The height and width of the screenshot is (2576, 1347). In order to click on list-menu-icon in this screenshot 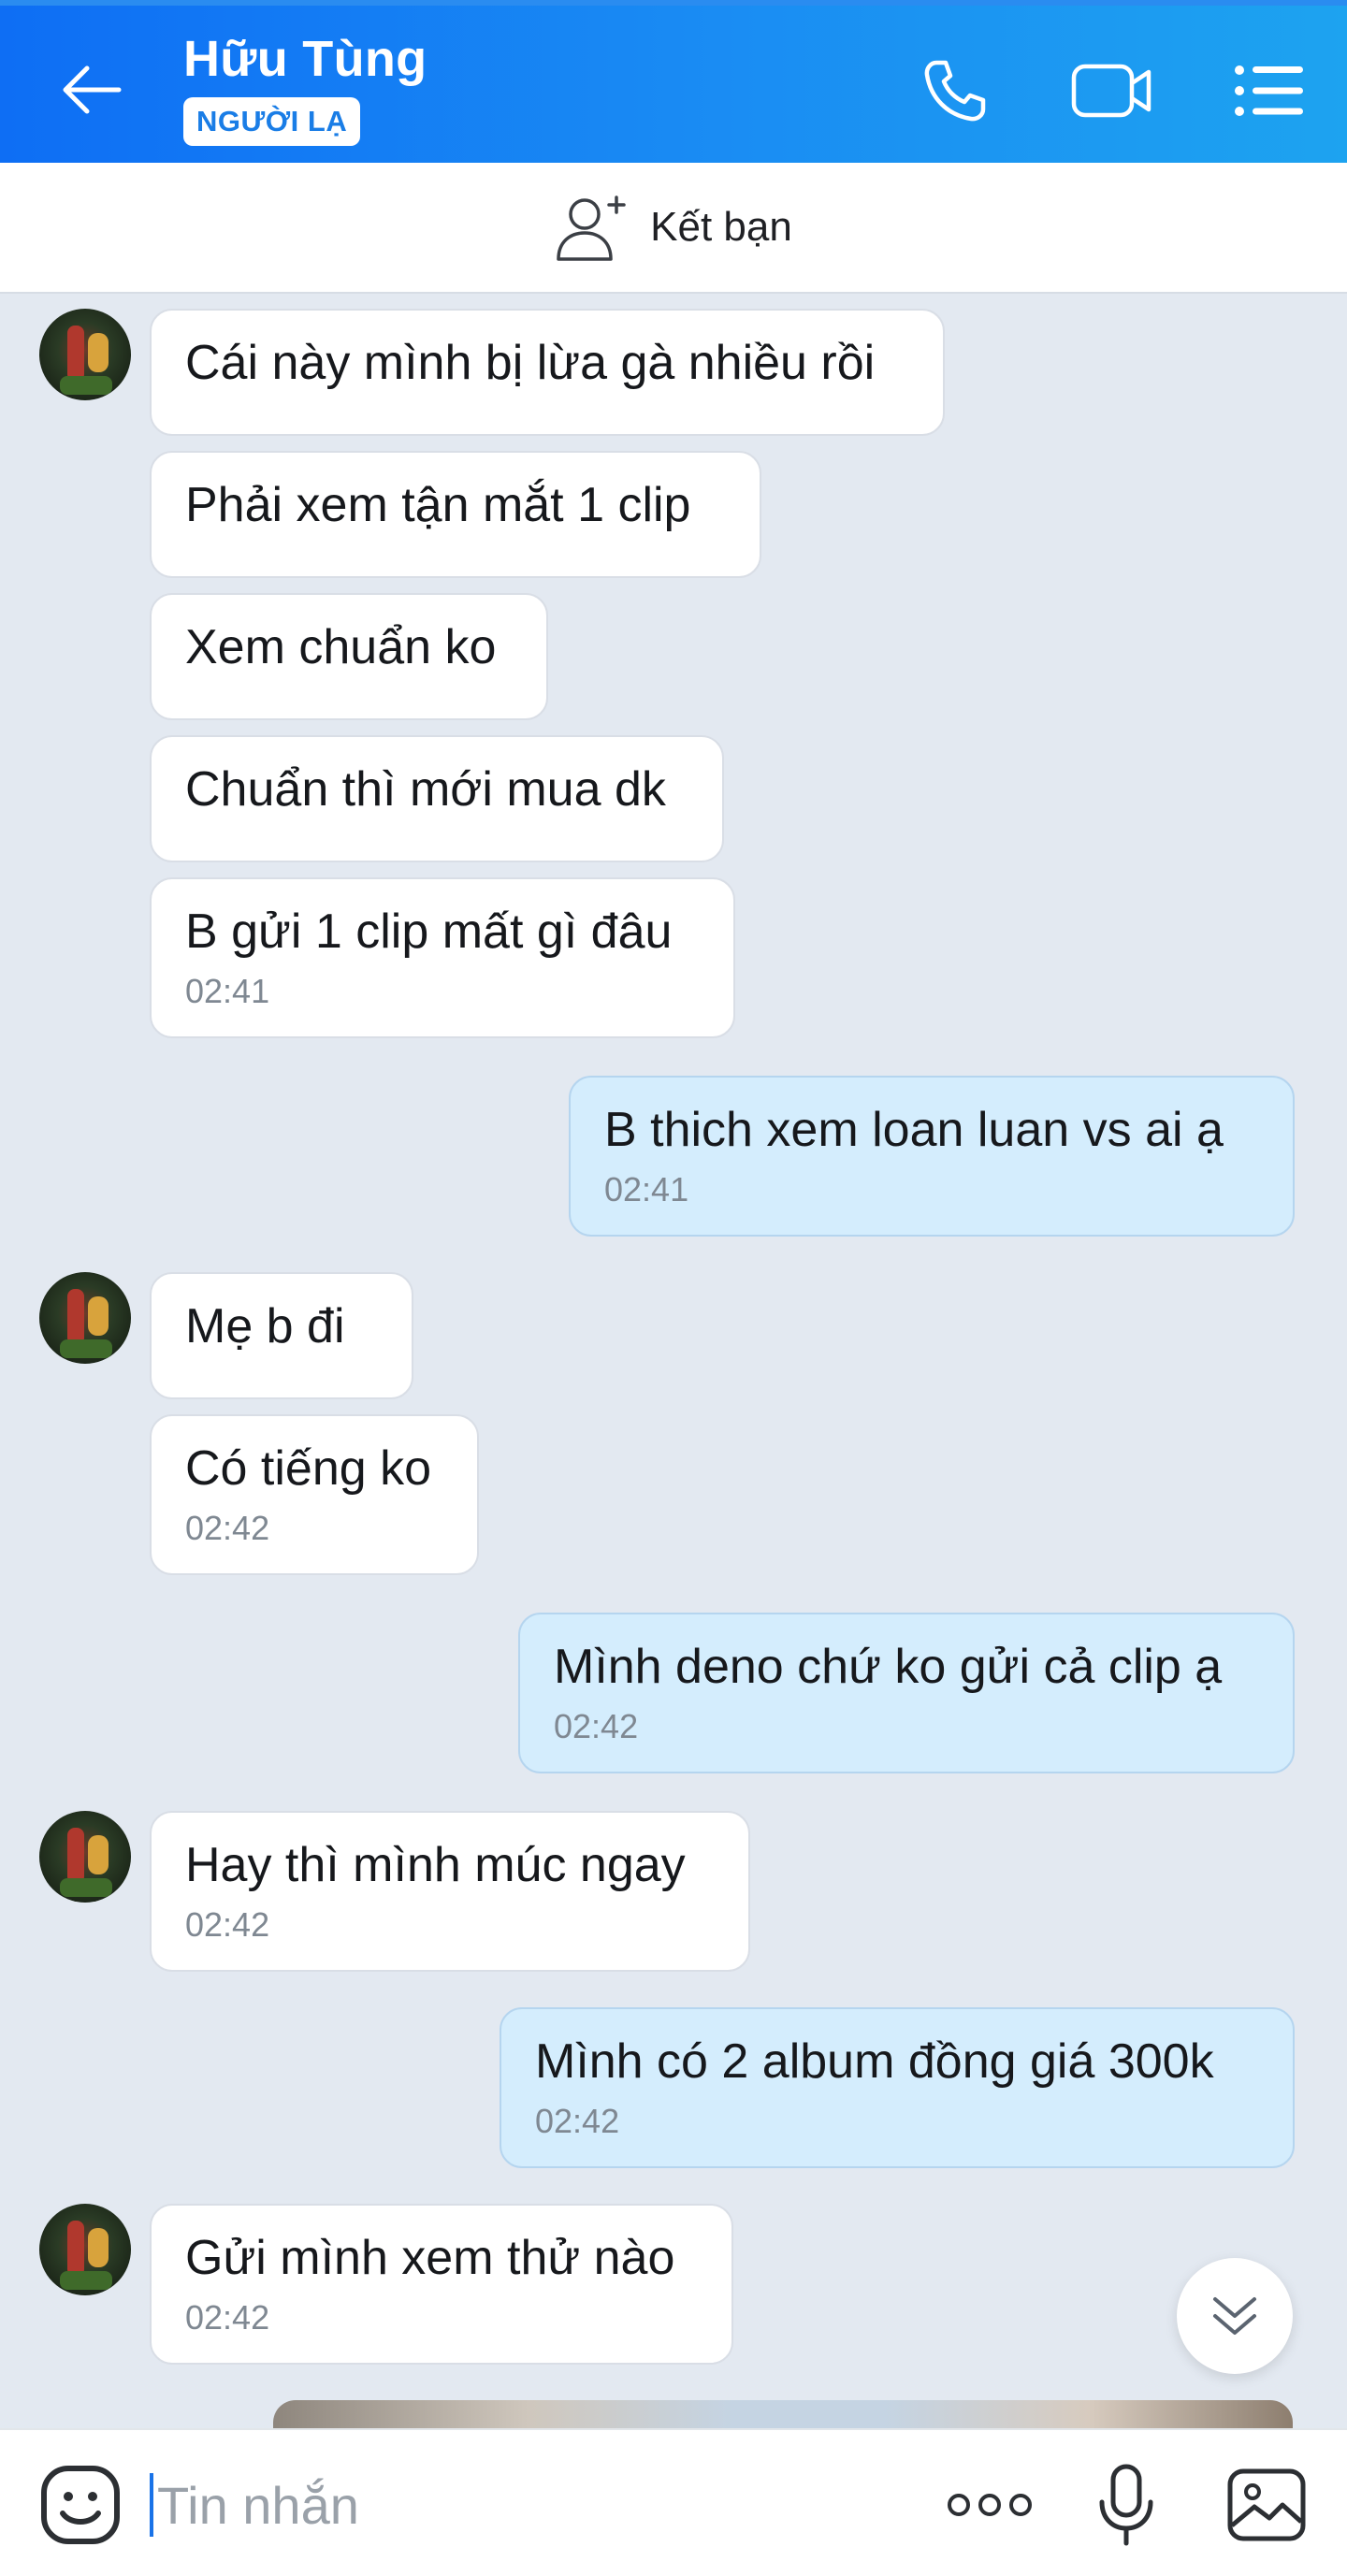, I will do `click(1269, 90)`.